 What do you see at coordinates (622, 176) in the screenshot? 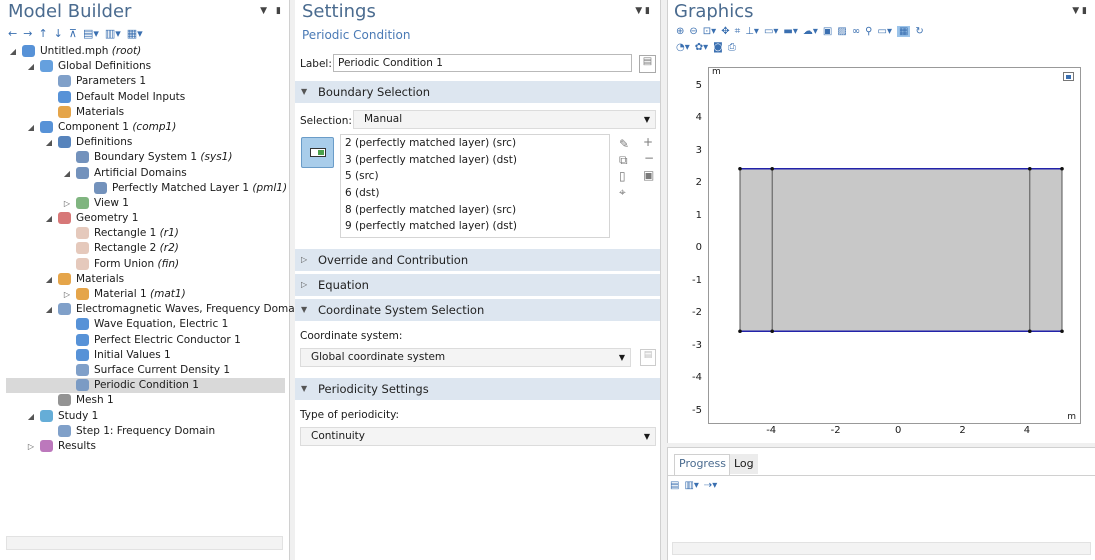
I see `clear-selection-icon: ▯` at bounding box center [622, 176].